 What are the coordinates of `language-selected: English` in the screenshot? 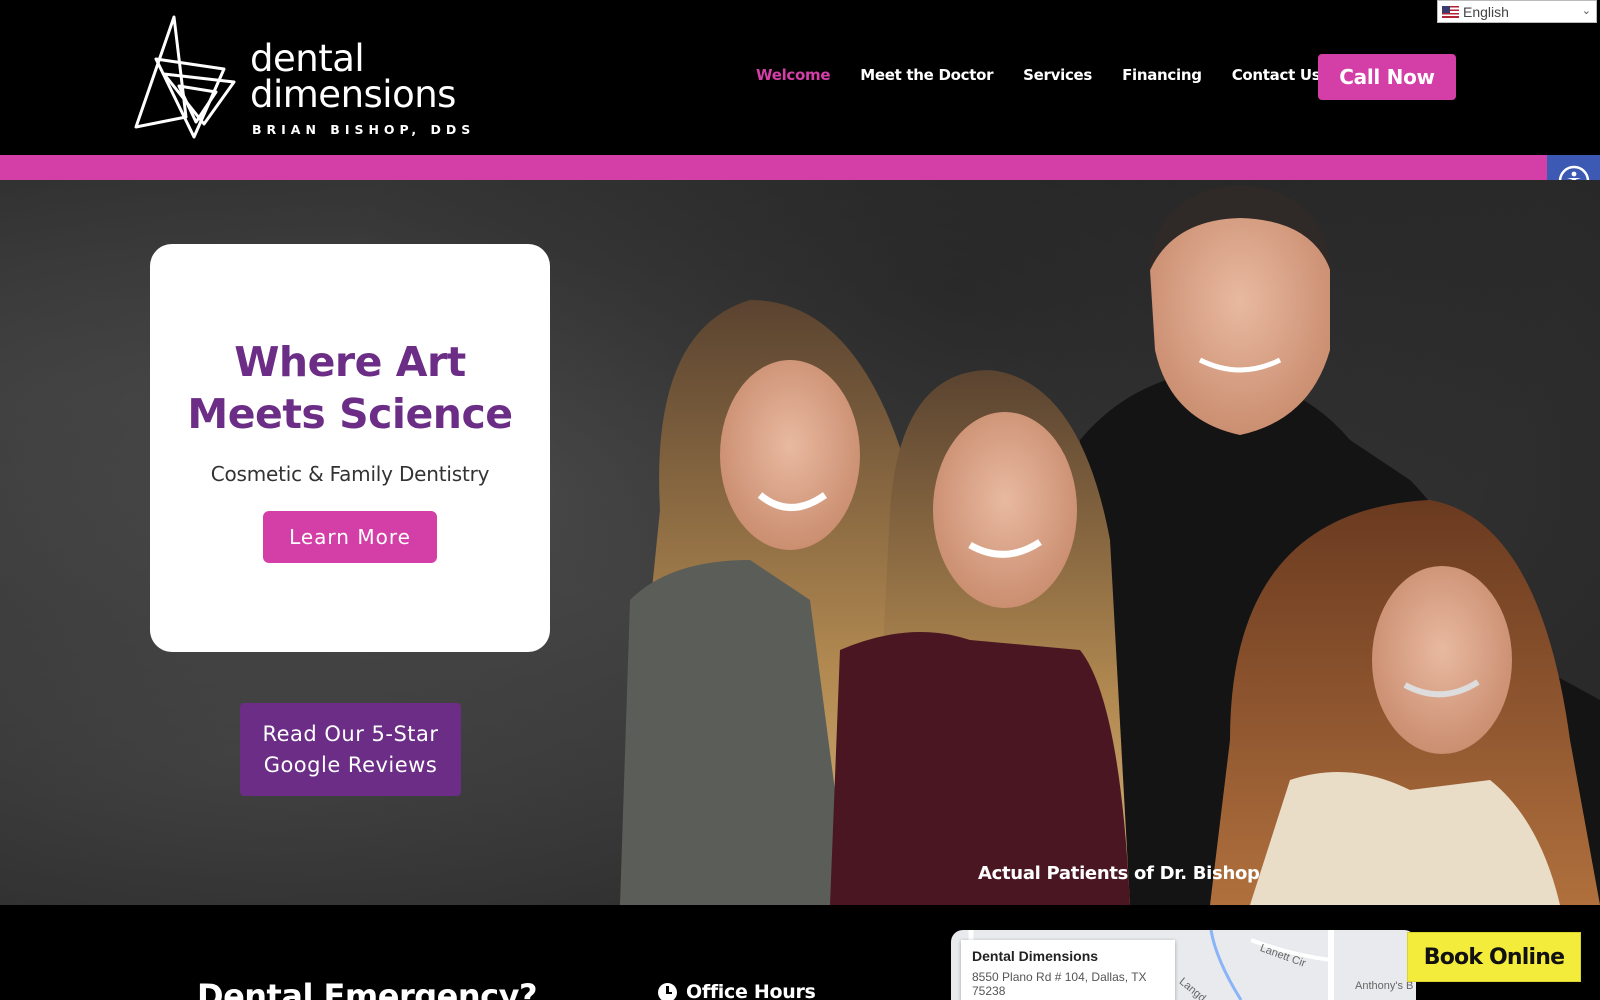 It's located at (1486, 11).